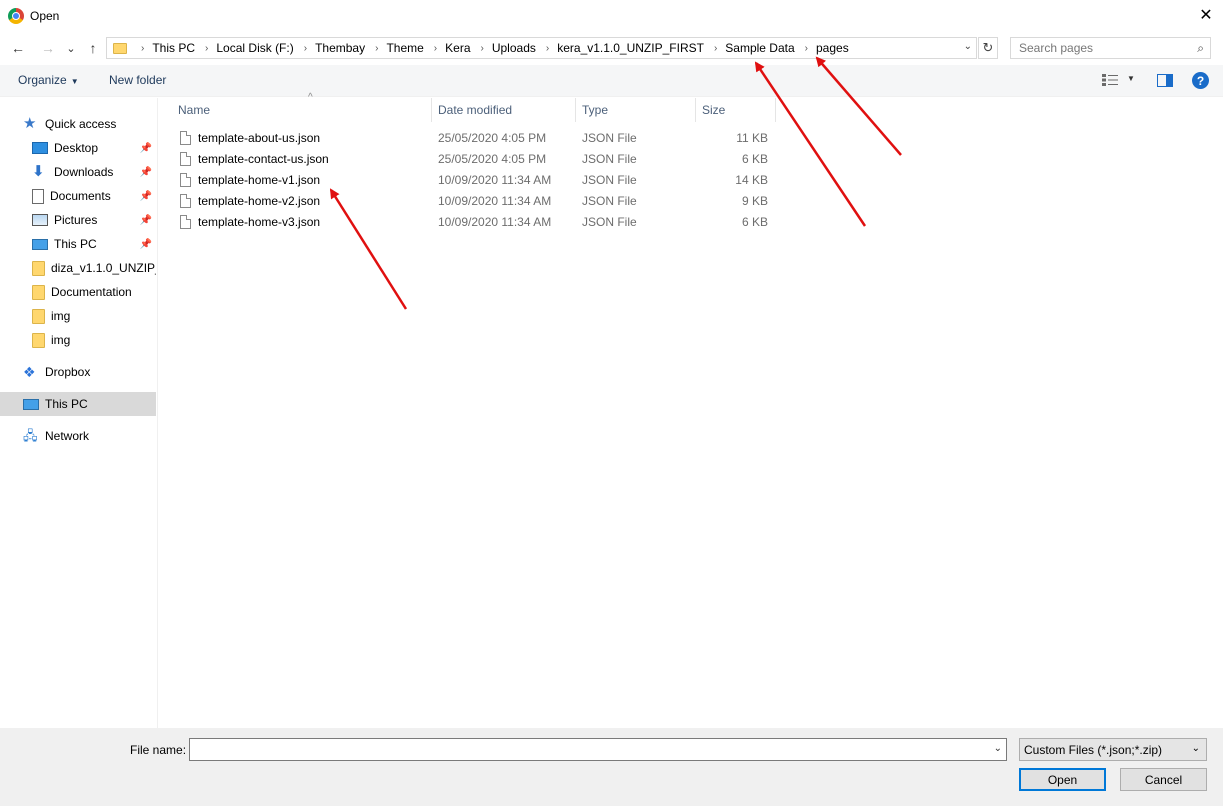 The image size is (1223, 806). I want to click on sidebar-item-documentation: Documentation, so click(78, 292).